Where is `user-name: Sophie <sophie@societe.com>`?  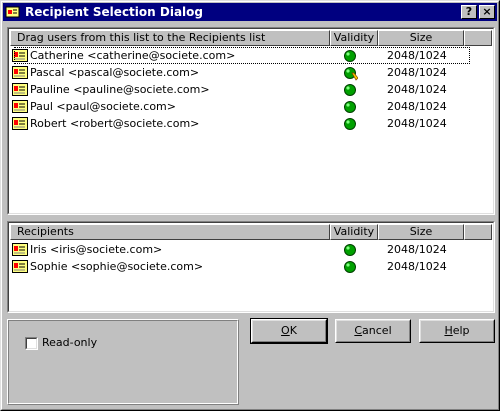 user-name: Sophie <sophie@societe.com> is located at coordinates (117, 266).